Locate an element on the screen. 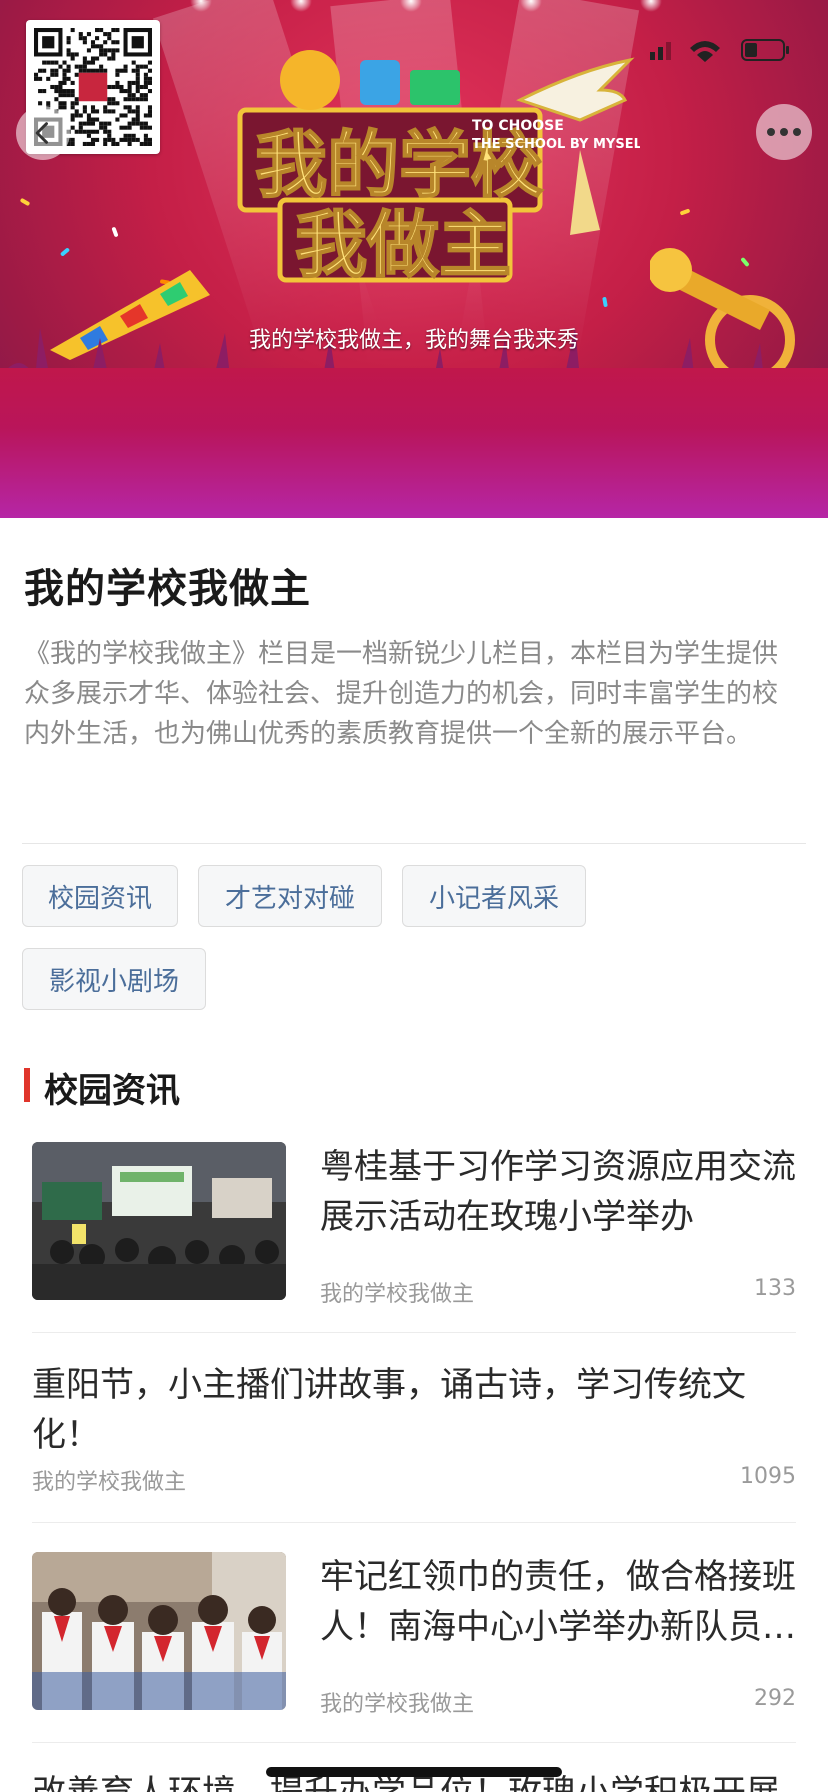  more-options-button is located at coordinates (784, 132).